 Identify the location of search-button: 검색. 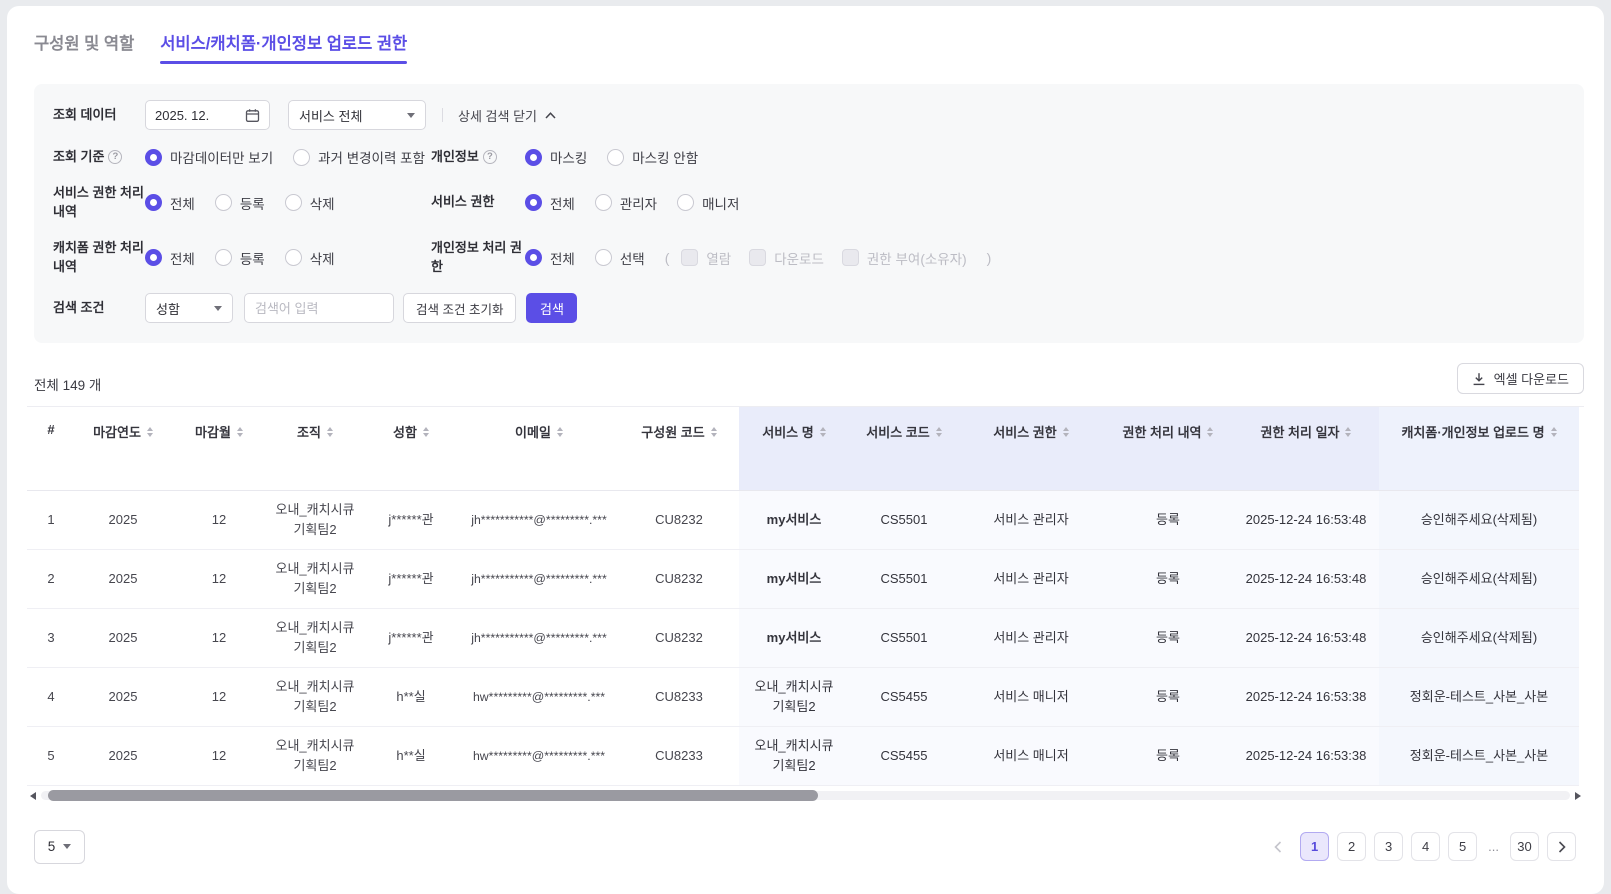
(552, 308).